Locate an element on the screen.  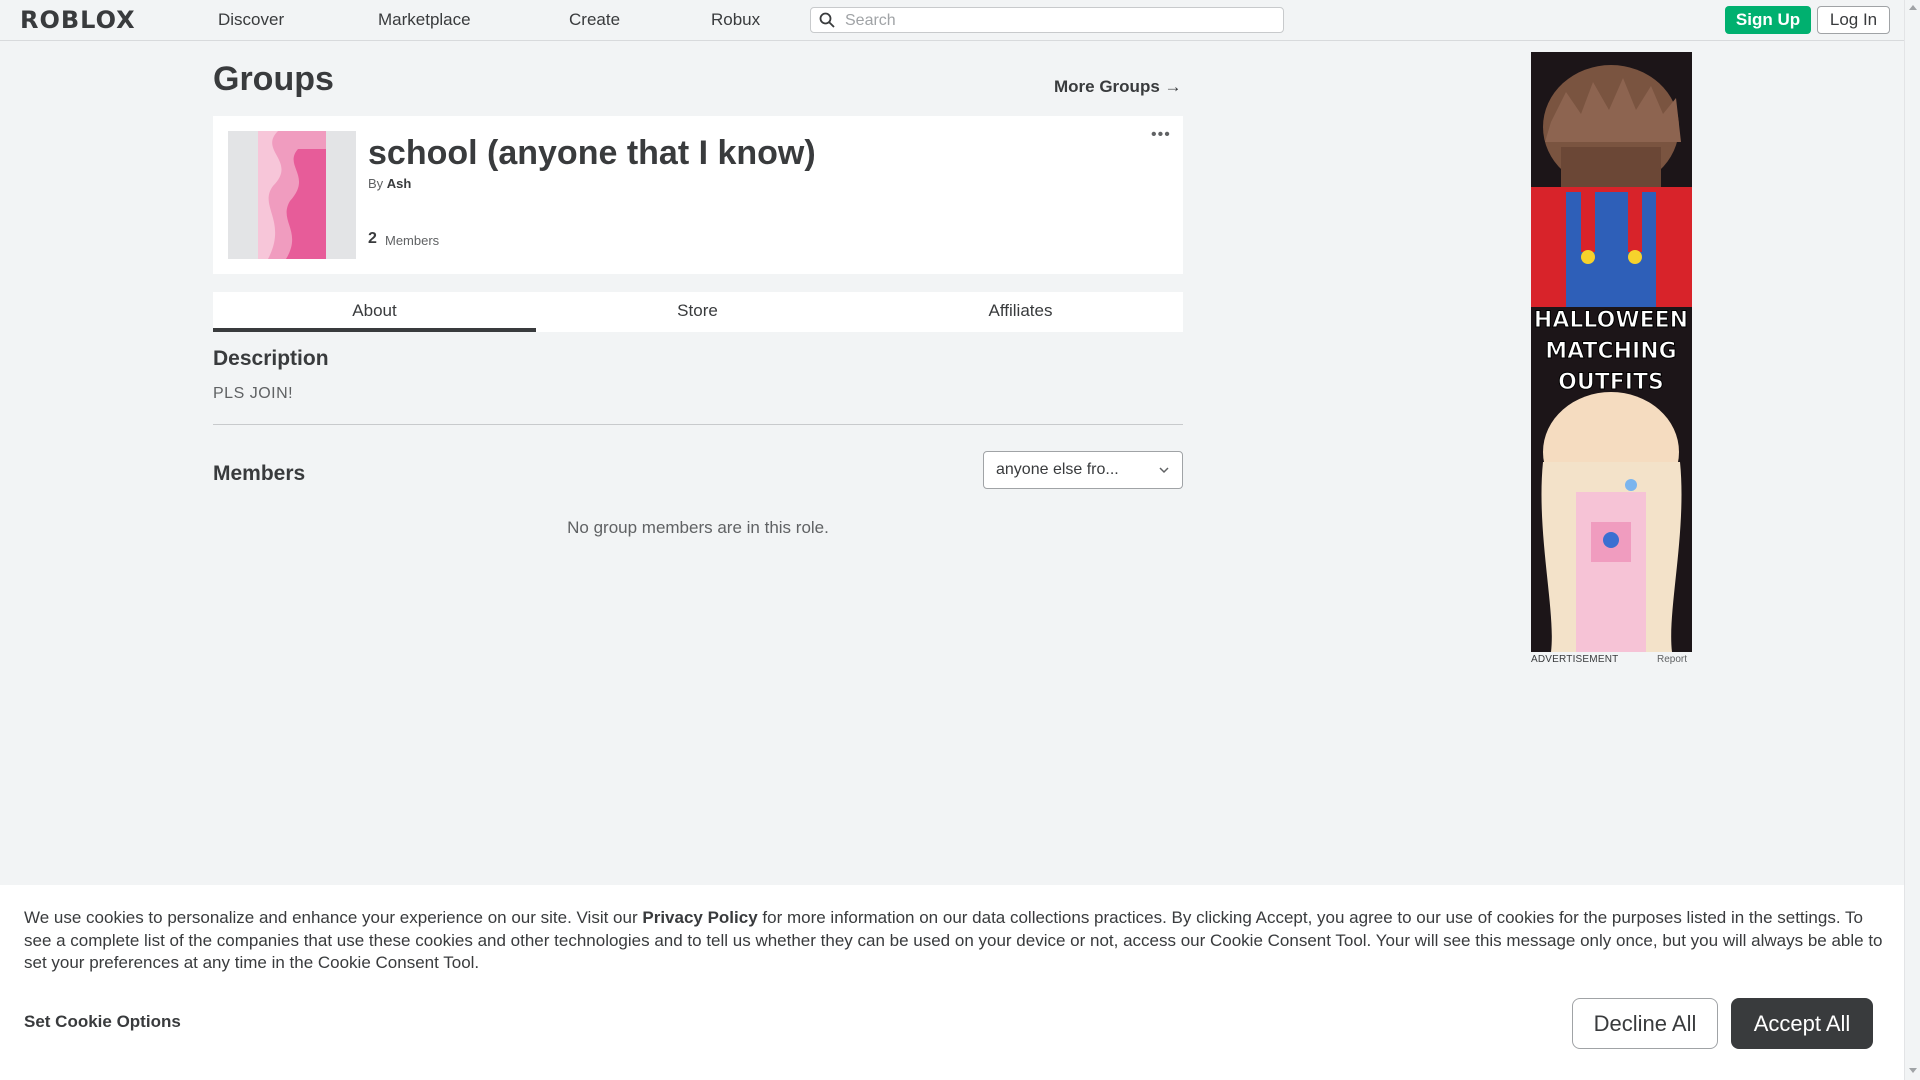
chevron-down-icon is located at coordinates (1164, 470).